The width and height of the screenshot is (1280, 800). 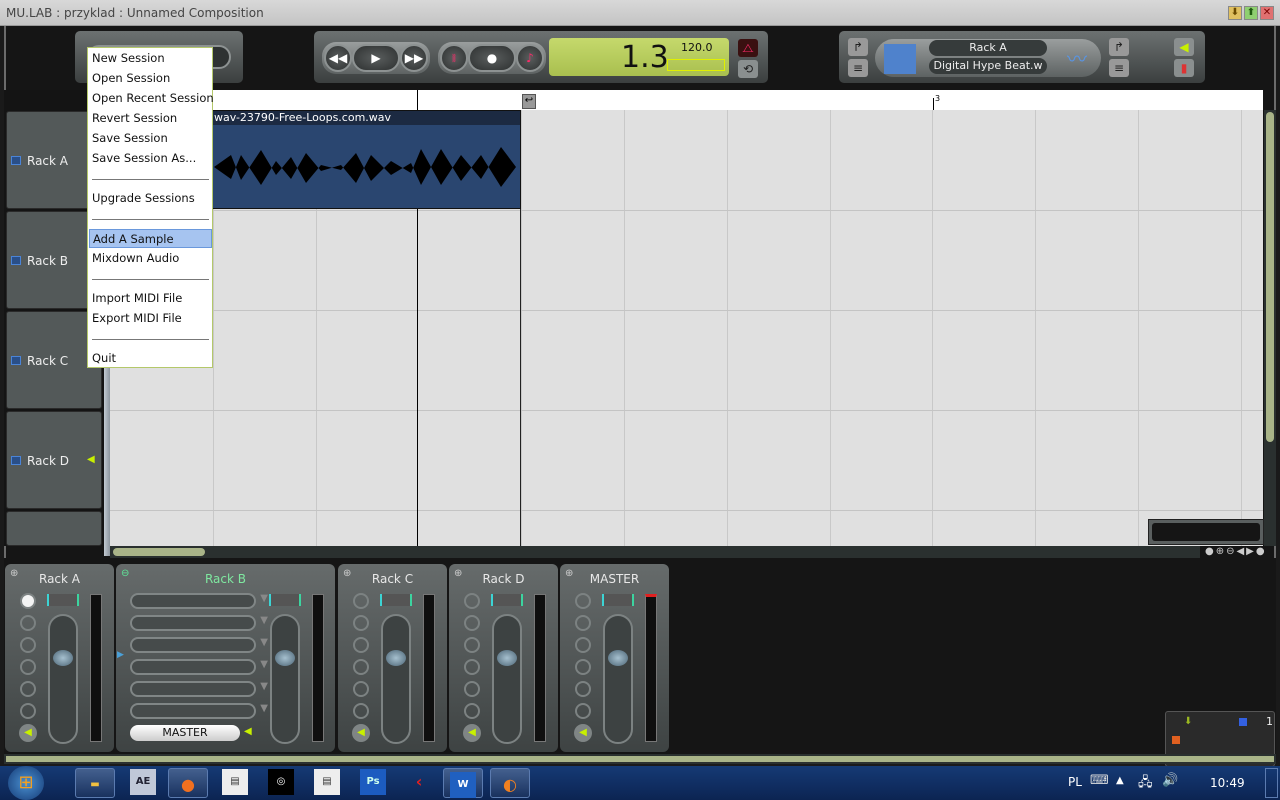 I want to click on loop-end-marker: ↩, so click(x=529, y=101).